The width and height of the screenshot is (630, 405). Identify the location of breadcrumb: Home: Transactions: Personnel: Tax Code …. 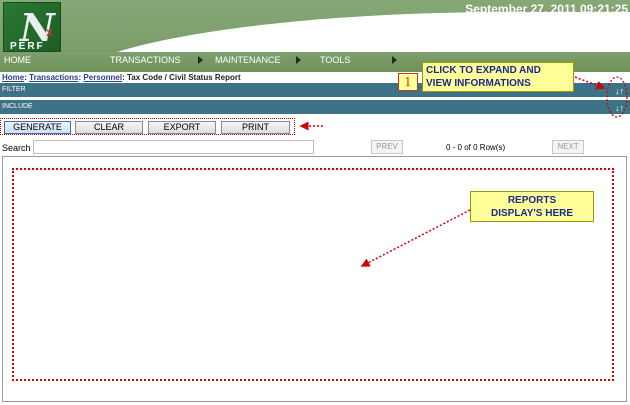
(121, 77).